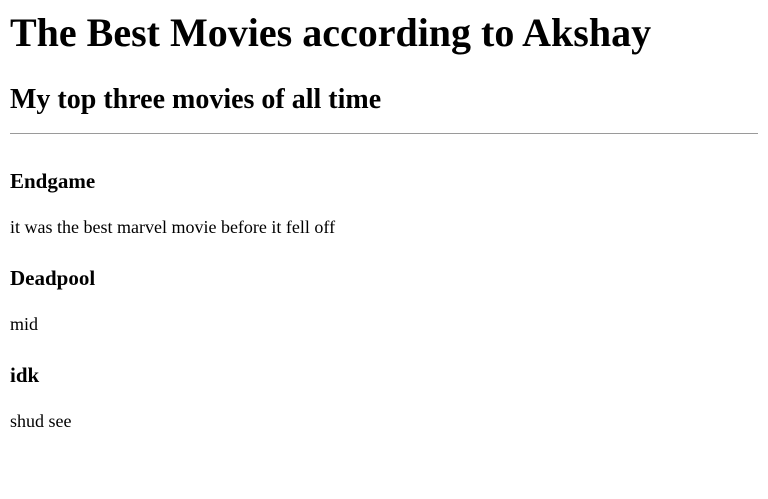 The image size is (768, 499). What do you see at coordinates (384, 133) in the screenshot?
I see `divider` at bounding box center [384, 133].